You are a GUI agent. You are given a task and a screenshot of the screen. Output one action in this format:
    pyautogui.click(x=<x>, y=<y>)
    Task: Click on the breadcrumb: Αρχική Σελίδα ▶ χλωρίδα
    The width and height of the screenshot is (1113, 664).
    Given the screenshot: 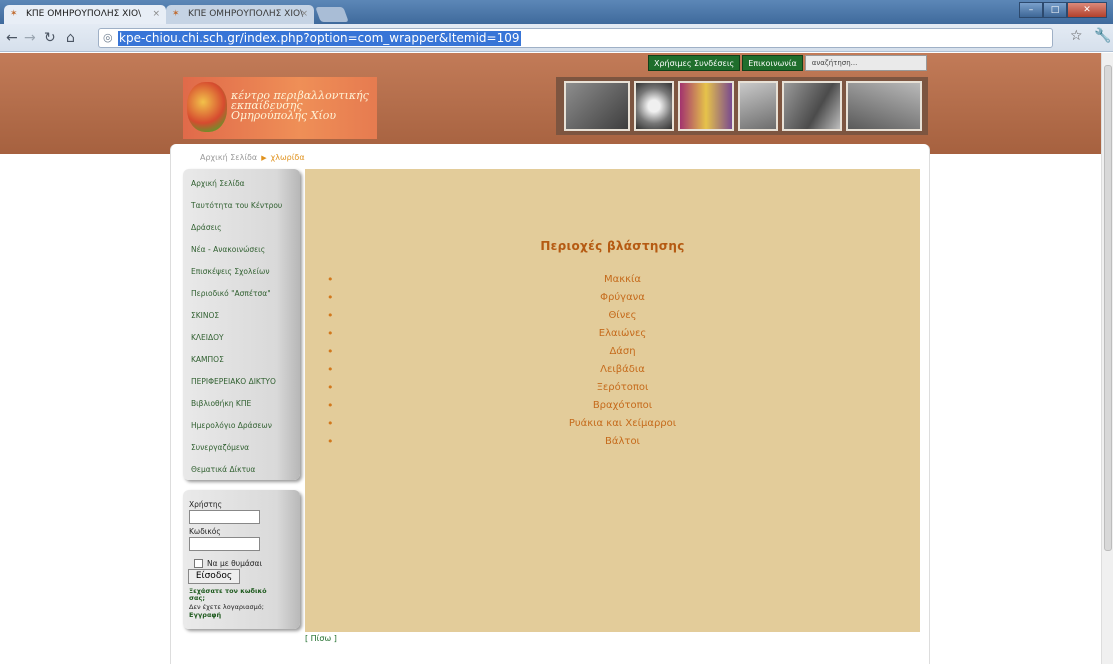 What is the action you would take?
    pyautogui.click(x=252, y=157)
    